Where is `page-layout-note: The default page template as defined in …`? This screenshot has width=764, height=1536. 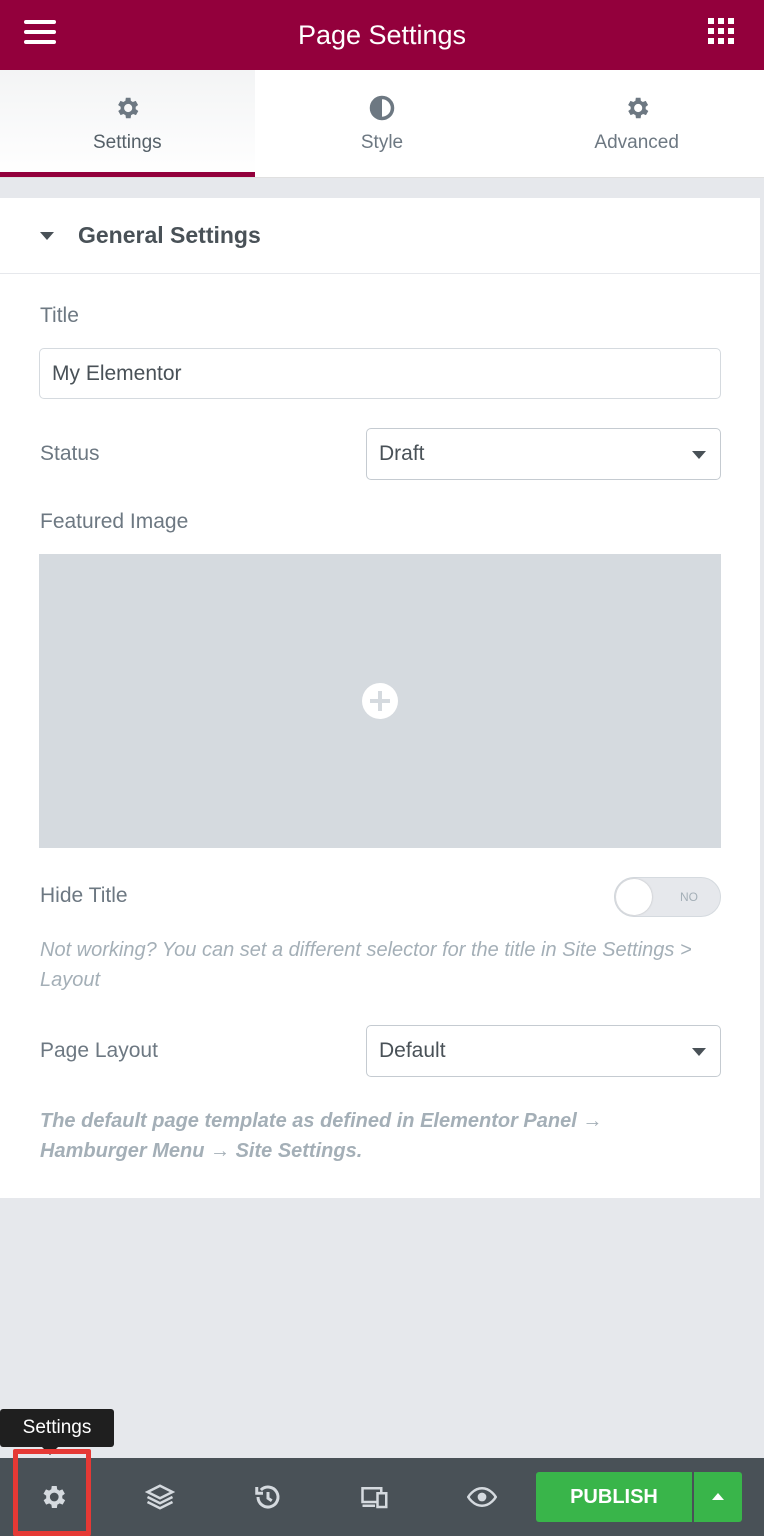
page-layout-note: The default page template as defined in … is located at coordinates (321, 1136).